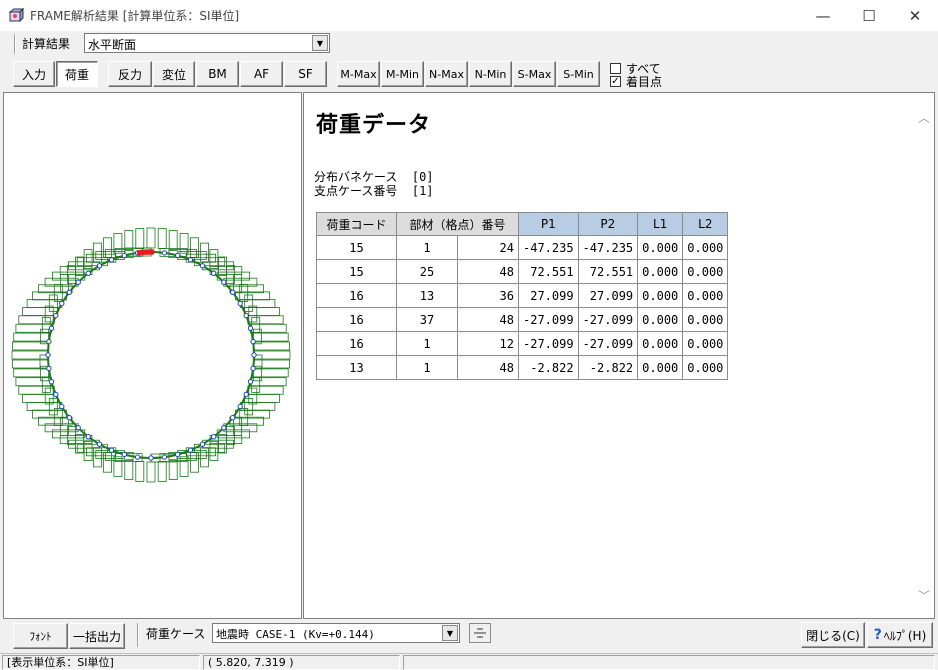 This screenshot has height=670, width=938. Describe the element at coordinates (446, 74) in the screenshot. I see `n-max-button: N-Max` at that location.